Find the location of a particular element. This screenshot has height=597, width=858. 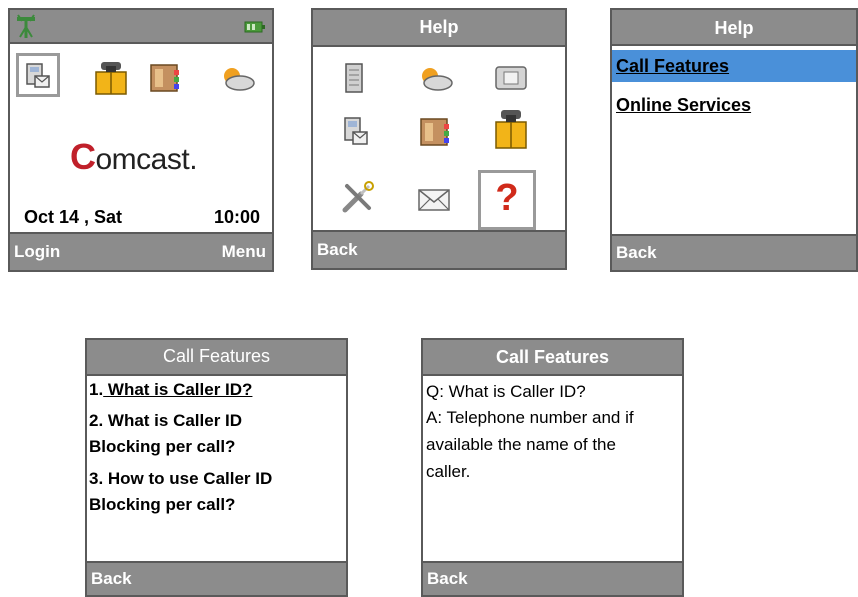

answer-line-1: A: Telephone number and if is located at coordinates (530, 417).